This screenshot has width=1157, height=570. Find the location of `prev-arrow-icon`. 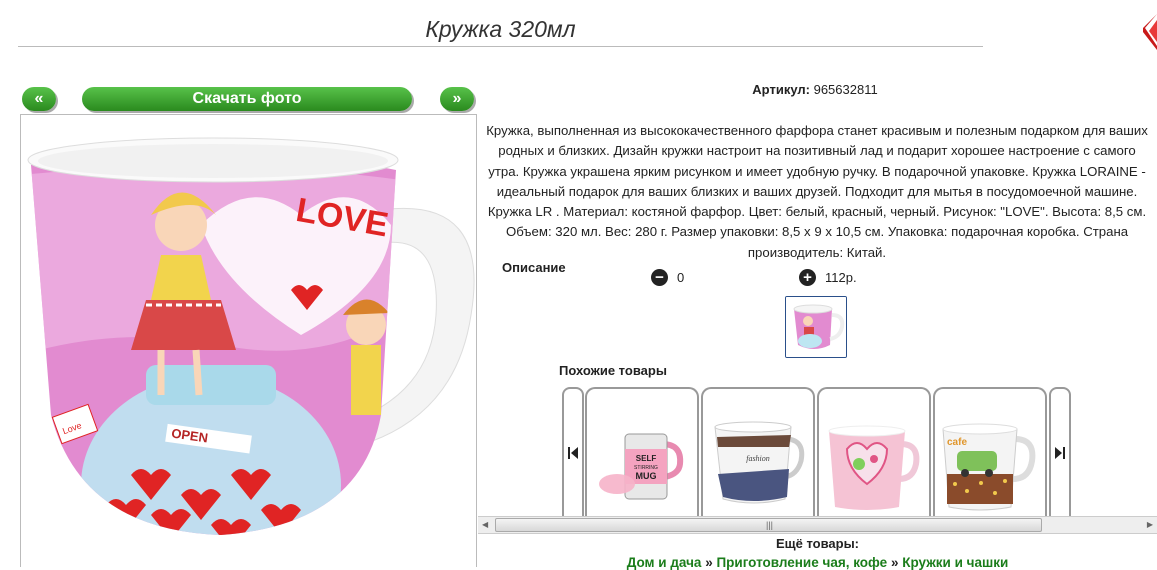

prev-arrow-icon is located at coordinates (573, 453).